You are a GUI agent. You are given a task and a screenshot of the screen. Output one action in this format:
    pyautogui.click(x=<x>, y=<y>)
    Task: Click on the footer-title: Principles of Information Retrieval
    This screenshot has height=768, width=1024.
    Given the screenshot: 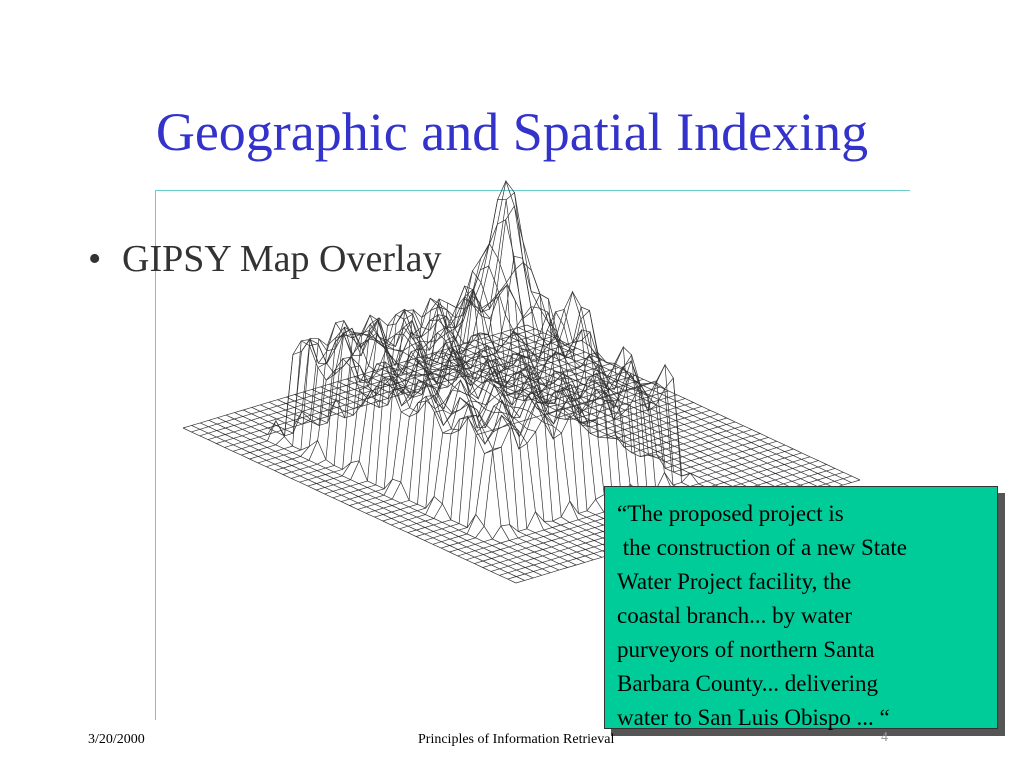 What is the action you would take?
    pyautogui.click(x=516, y=739)
    